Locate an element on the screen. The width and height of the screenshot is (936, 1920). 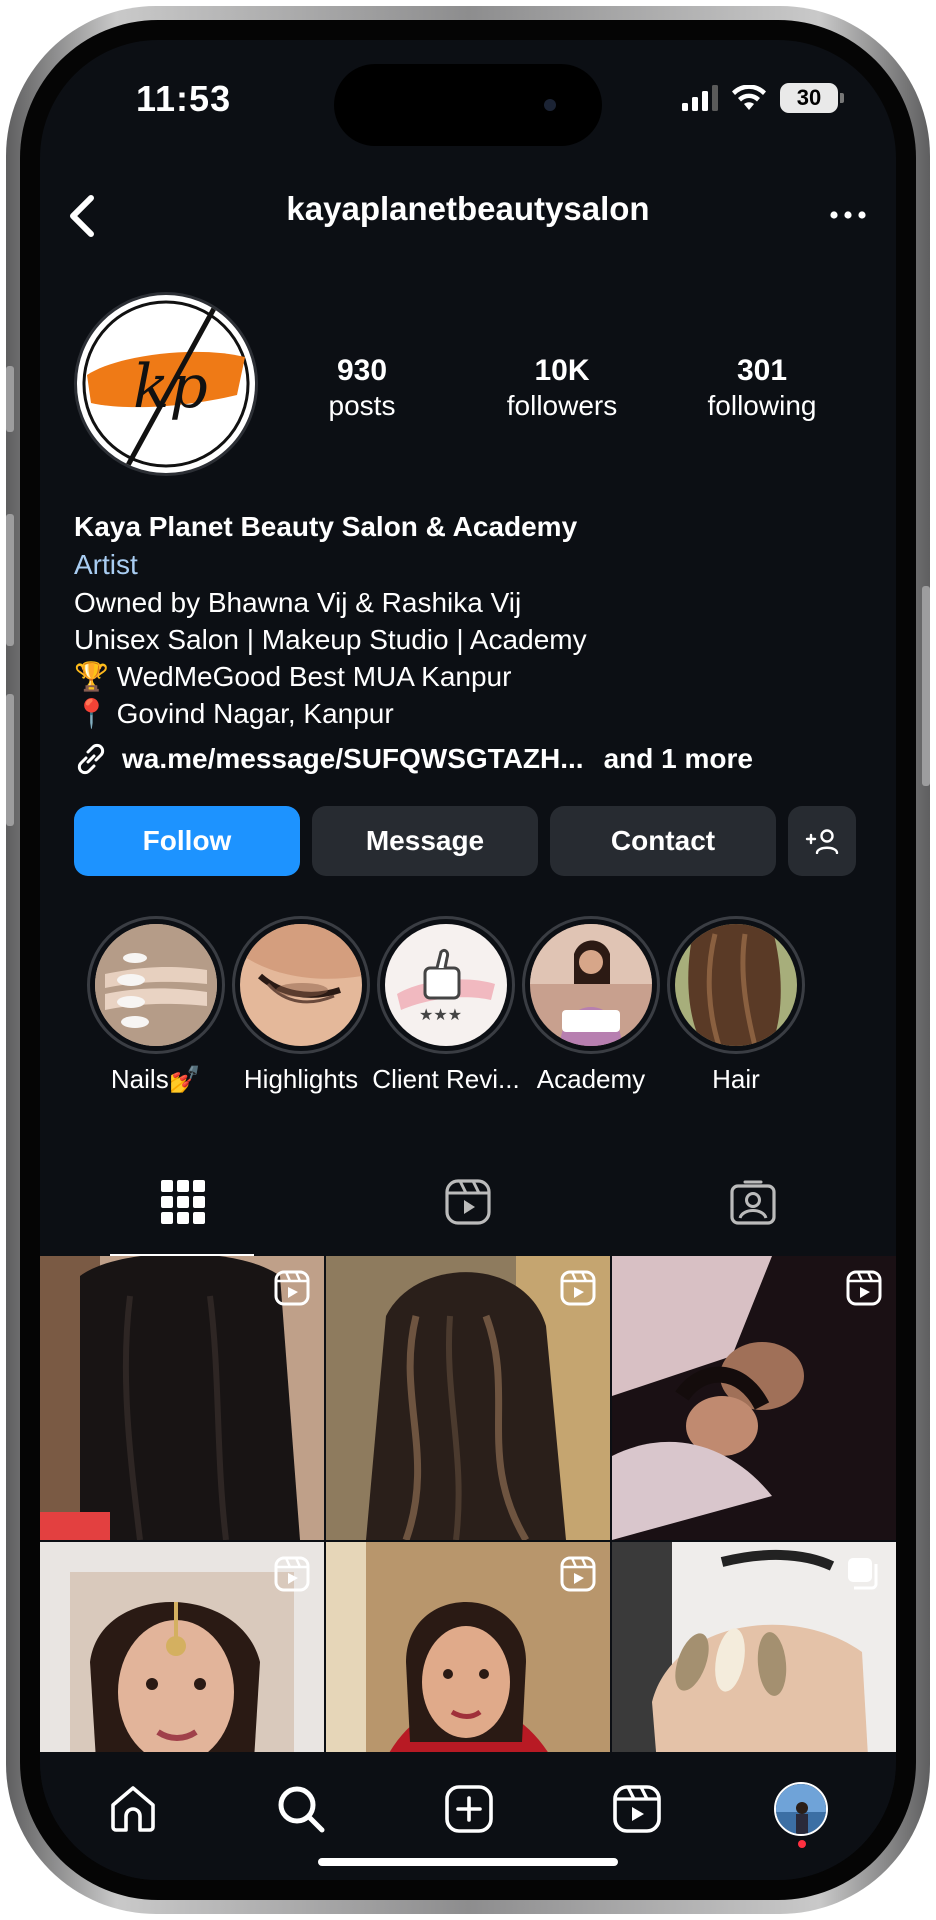
action-button is located at coordinates (10, 399).